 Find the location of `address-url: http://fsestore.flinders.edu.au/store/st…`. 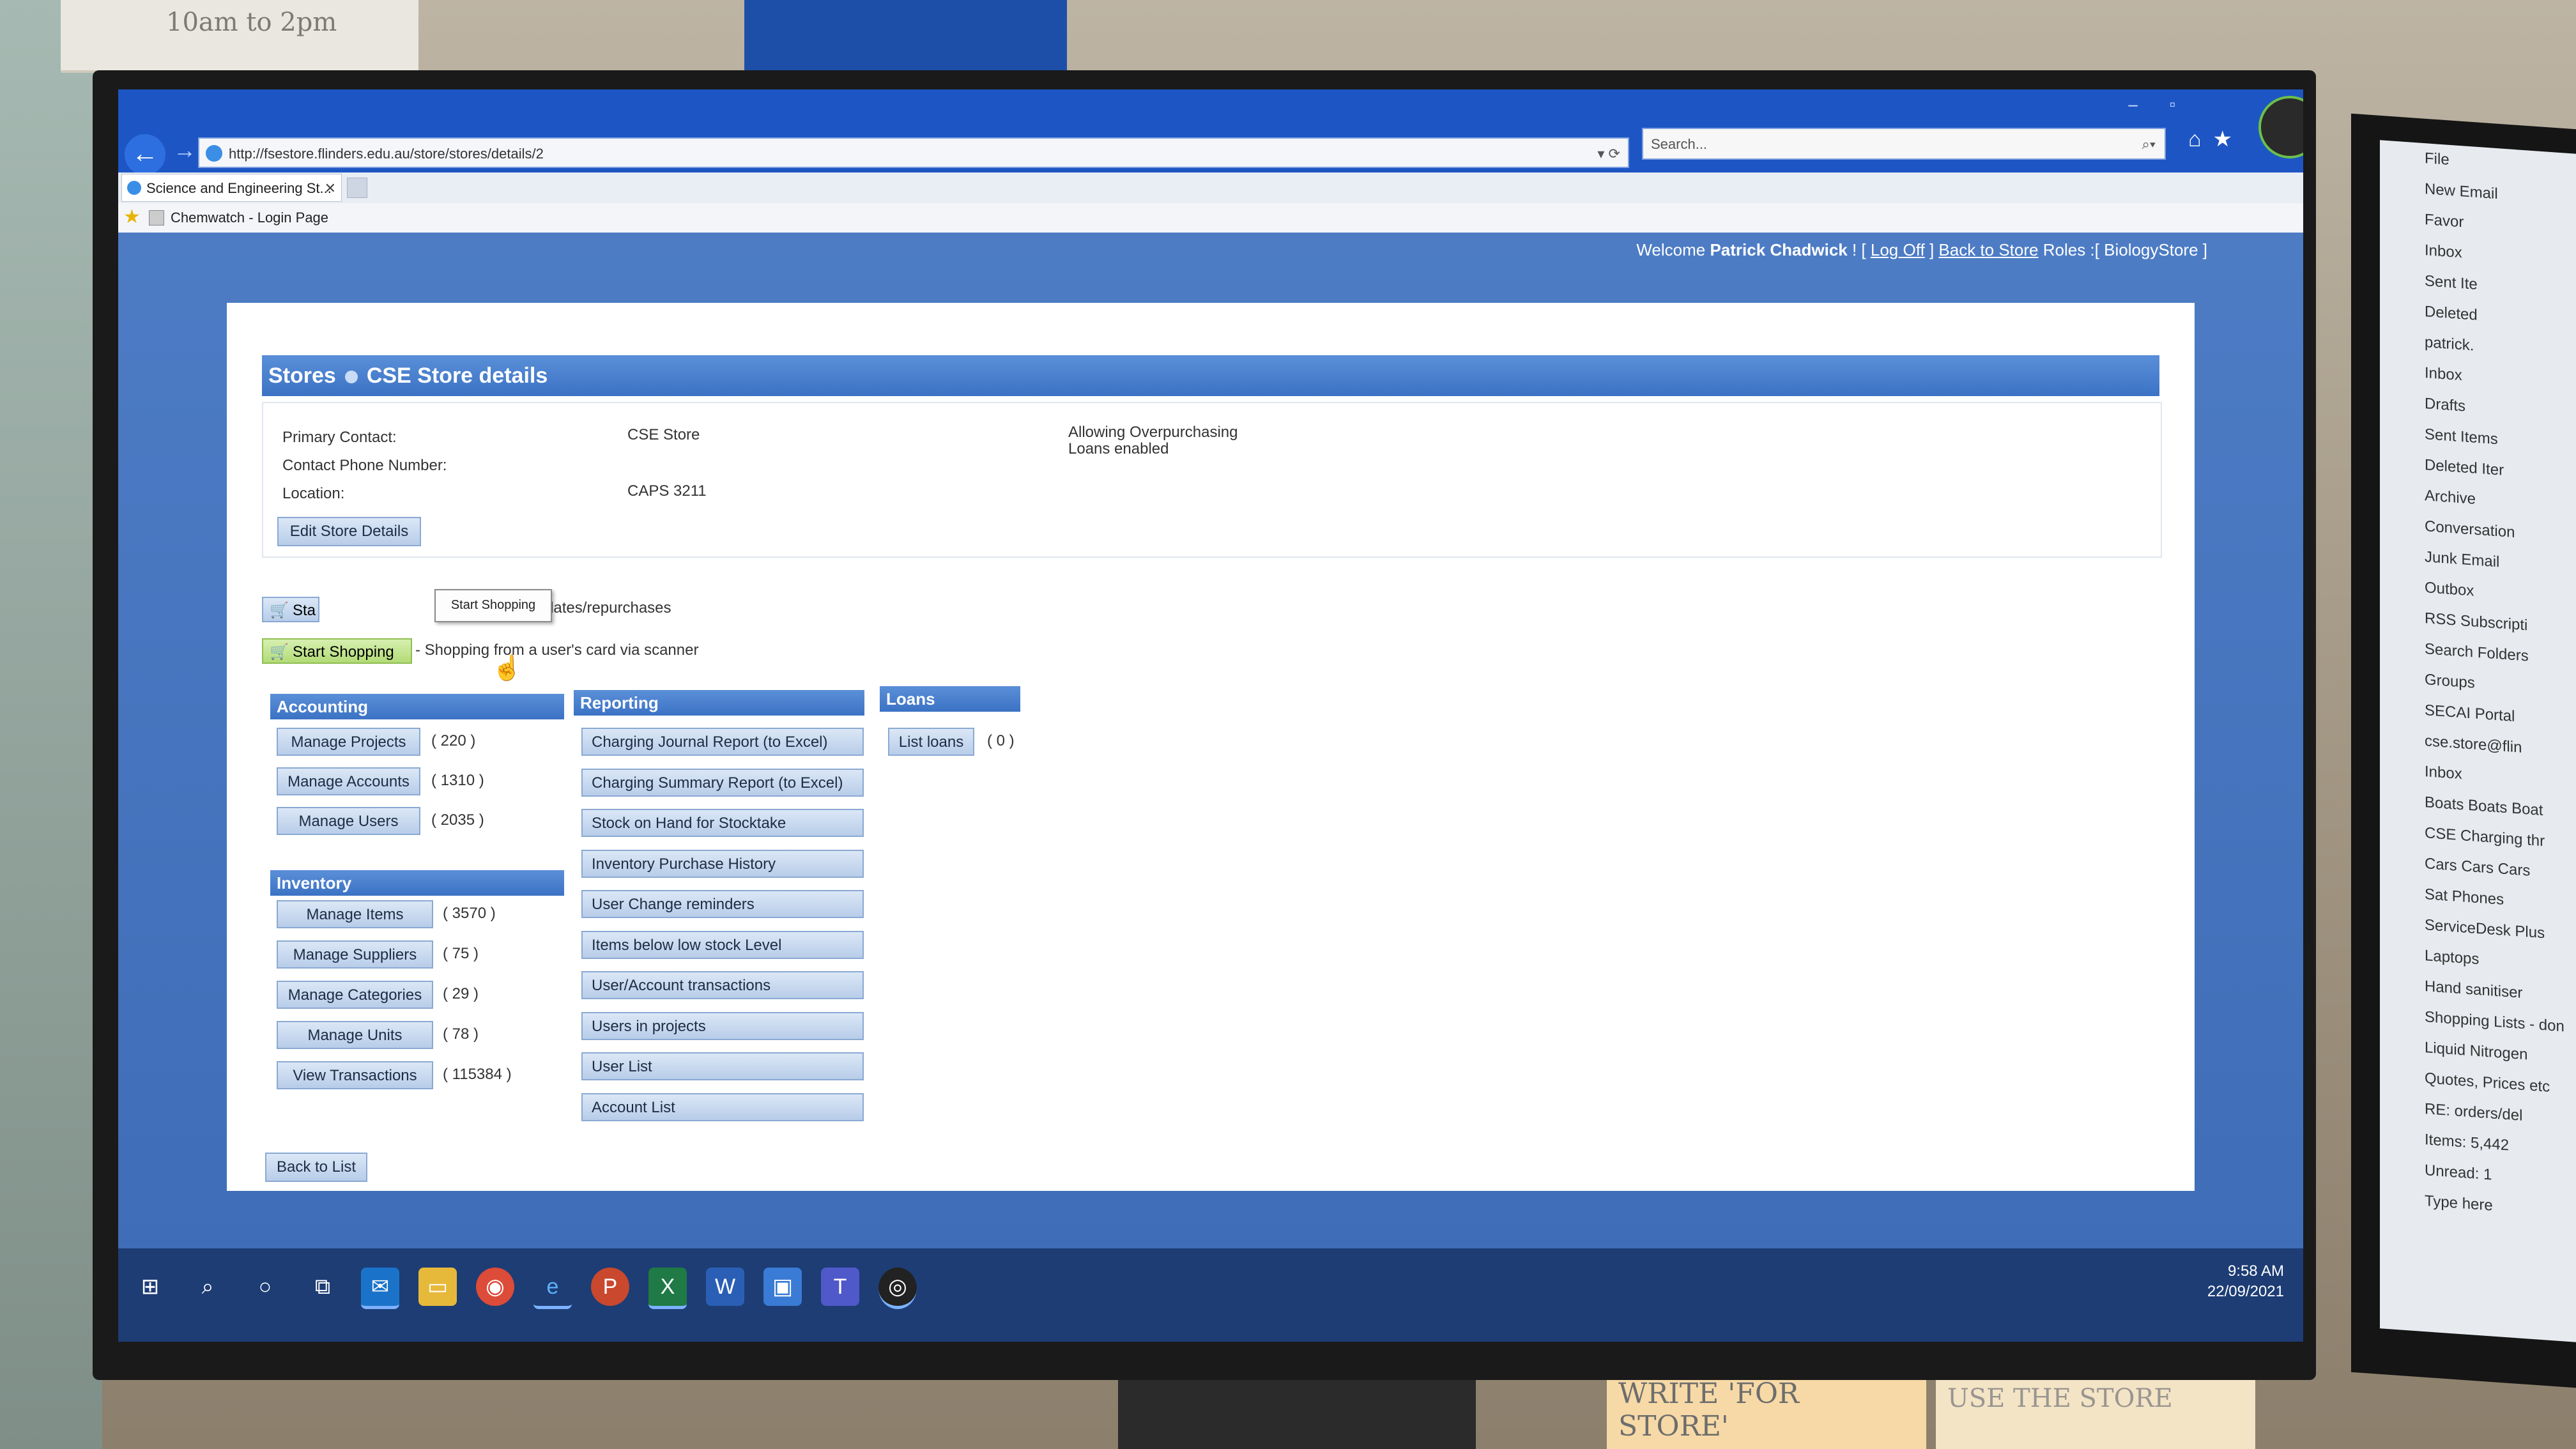

address-url: http://fsestore.flinders.edu.au/store/st… is located at coordinates (386, 154).